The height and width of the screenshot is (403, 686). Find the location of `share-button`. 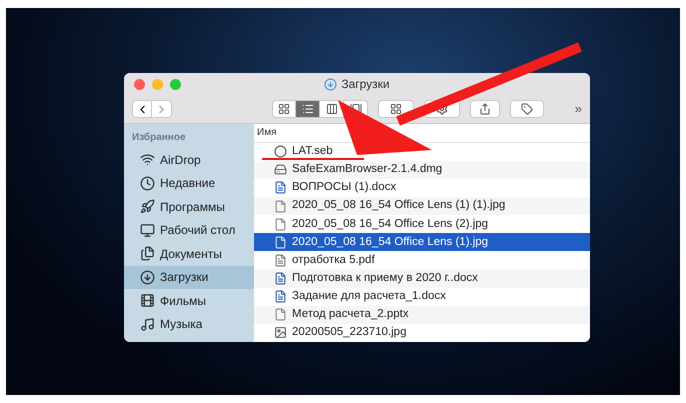

share-button is located at coordinates (485, 109).